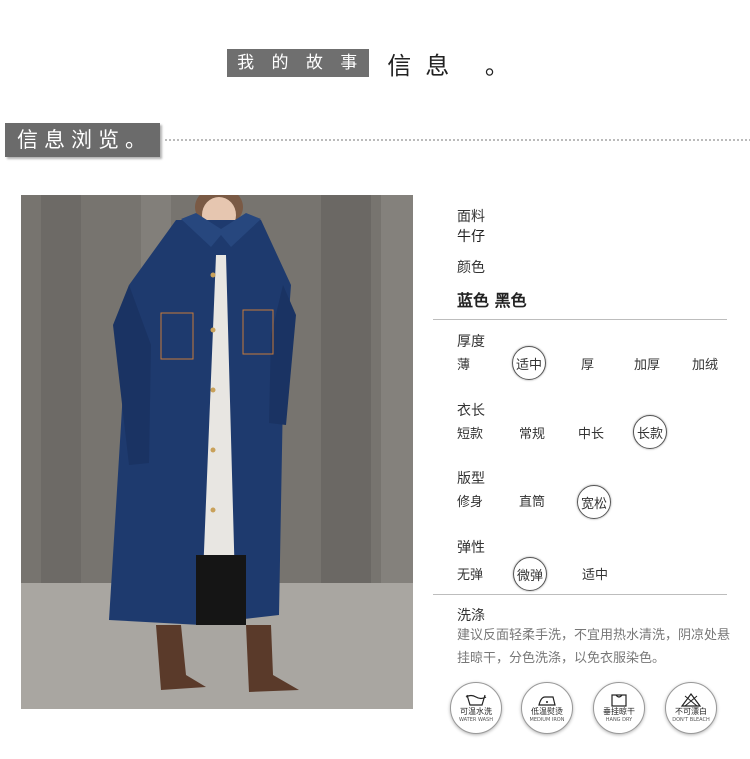 The width and height of the screenshot is (750, 759). I want to click on section-header: 信息浏览。, so click(377, 140).